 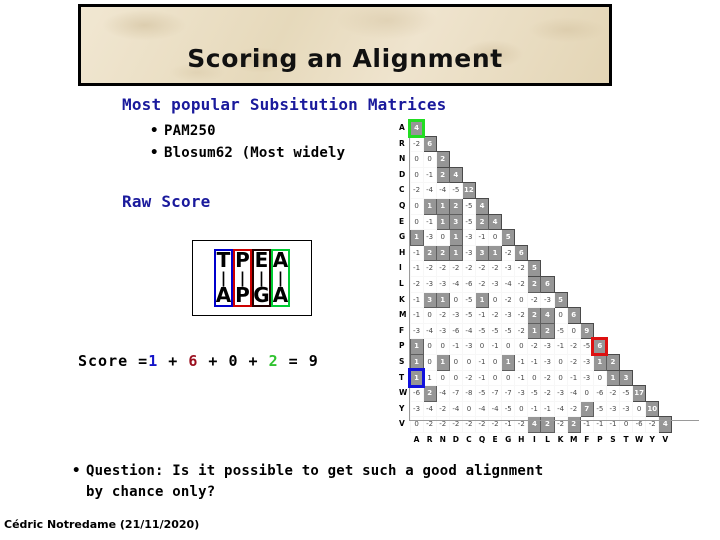 I want to click on raw-score-heading: Raw Score, so click(x=166, y=201).